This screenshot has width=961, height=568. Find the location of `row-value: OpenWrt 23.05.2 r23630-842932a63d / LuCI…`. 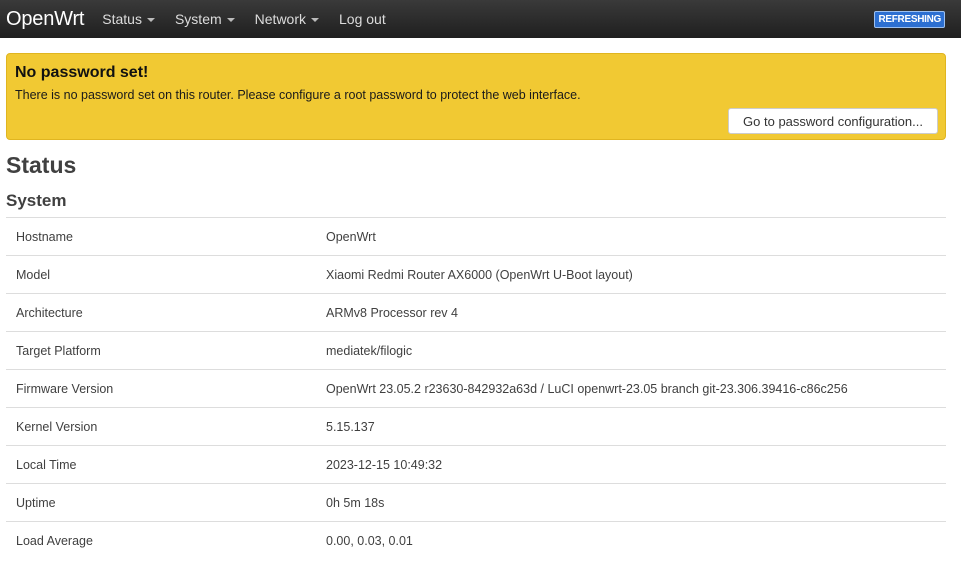

row-value: OpenWrt 23.05.2 r23630-842932a63d / LuCI… is located at coordinates (587, 388).